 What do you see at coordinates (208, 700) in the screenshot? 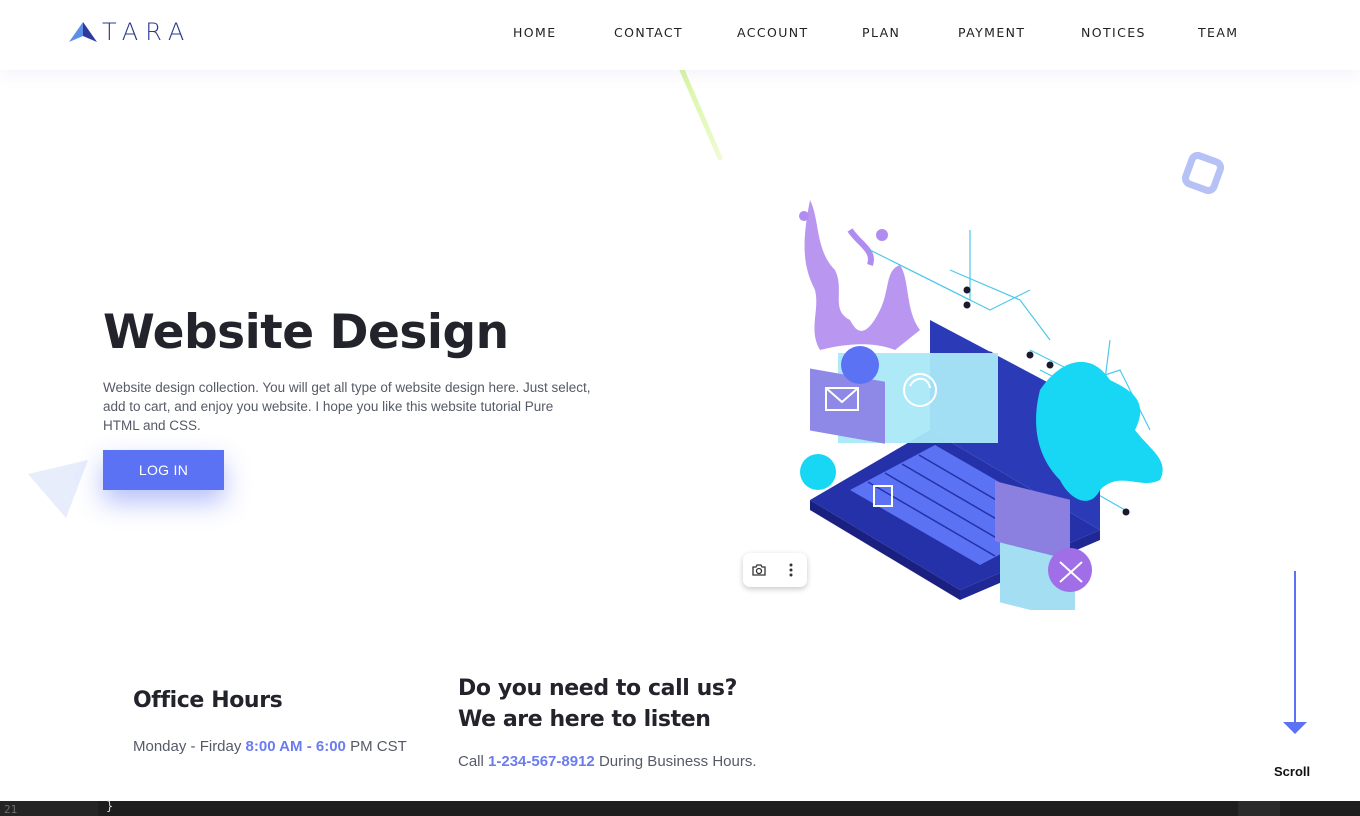
I see `office-hours-title: Office Hours` at bounding box center [208, 700].